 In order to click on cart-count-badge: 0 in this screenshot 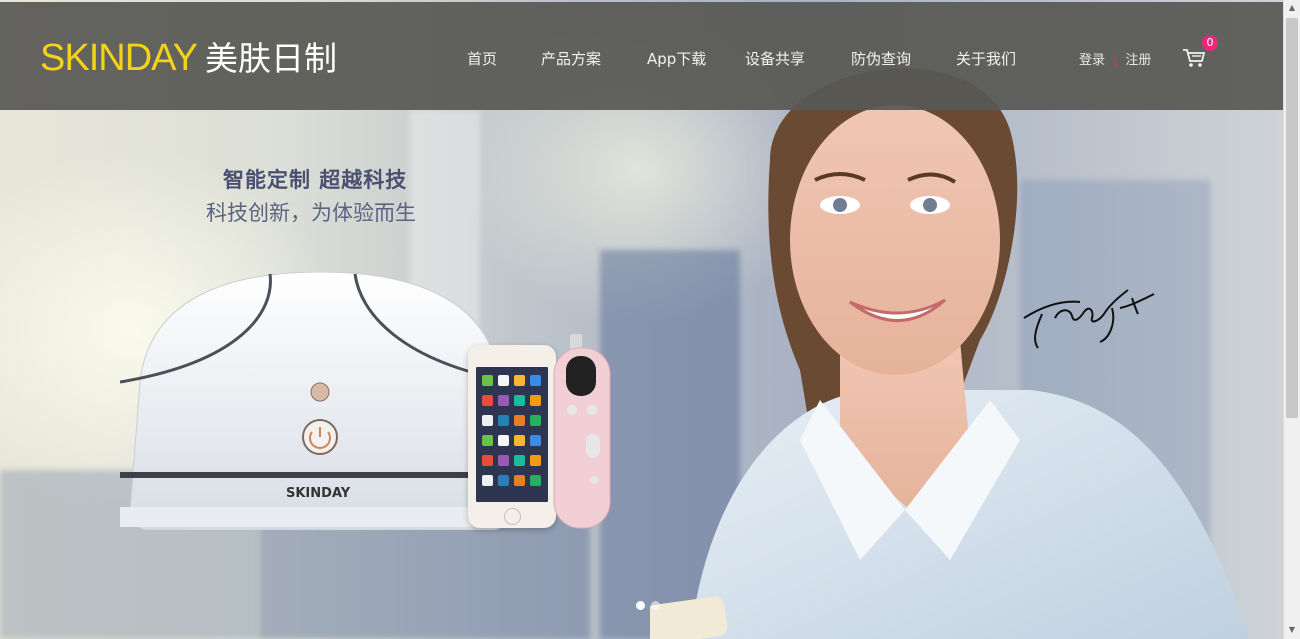, I will do `click(1210, 43)`.